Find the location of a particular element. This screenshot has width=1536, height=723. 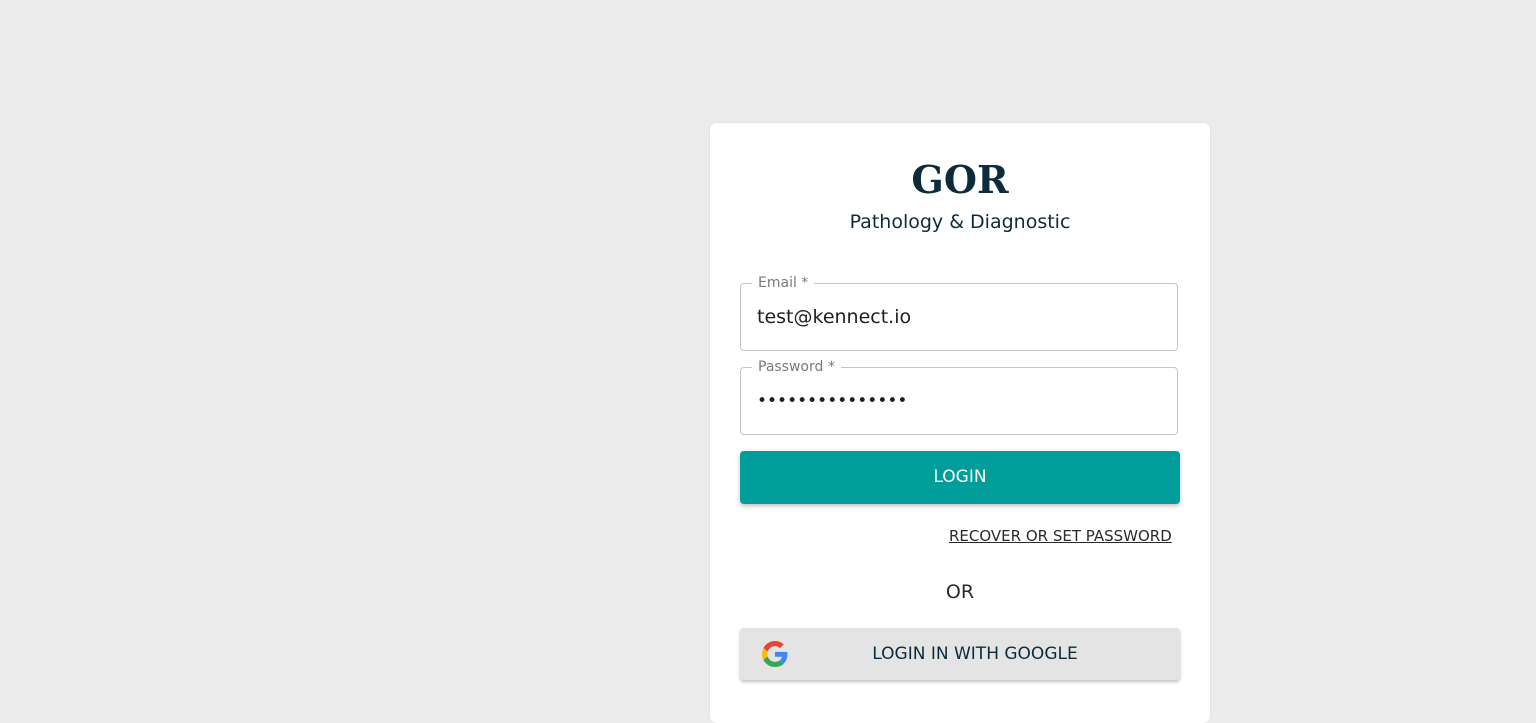

google-login-button: LOGIN IN WITH GOOGLE is located at coordinates (960, 654).